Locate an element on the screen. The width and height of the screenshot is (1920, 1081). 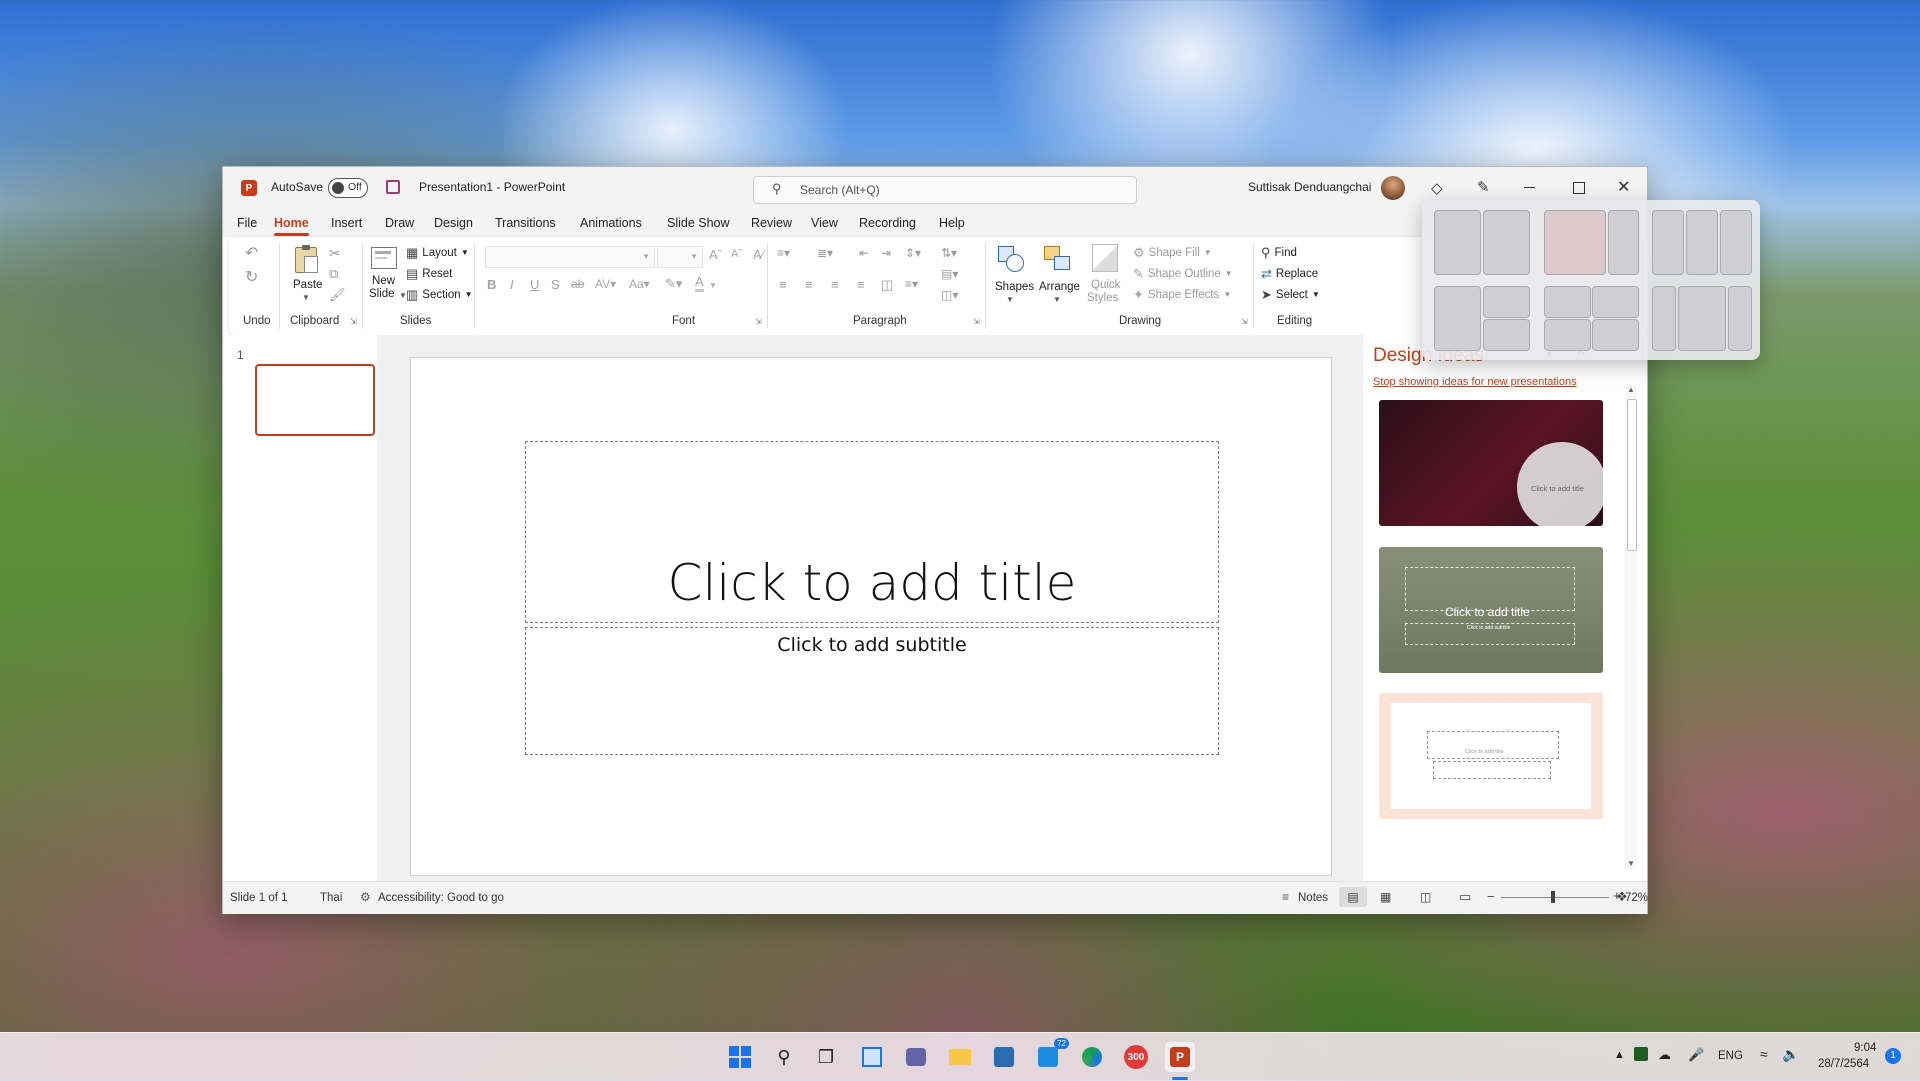
increase-indent-icon: ⇥ is located at coordinates (886, 253).